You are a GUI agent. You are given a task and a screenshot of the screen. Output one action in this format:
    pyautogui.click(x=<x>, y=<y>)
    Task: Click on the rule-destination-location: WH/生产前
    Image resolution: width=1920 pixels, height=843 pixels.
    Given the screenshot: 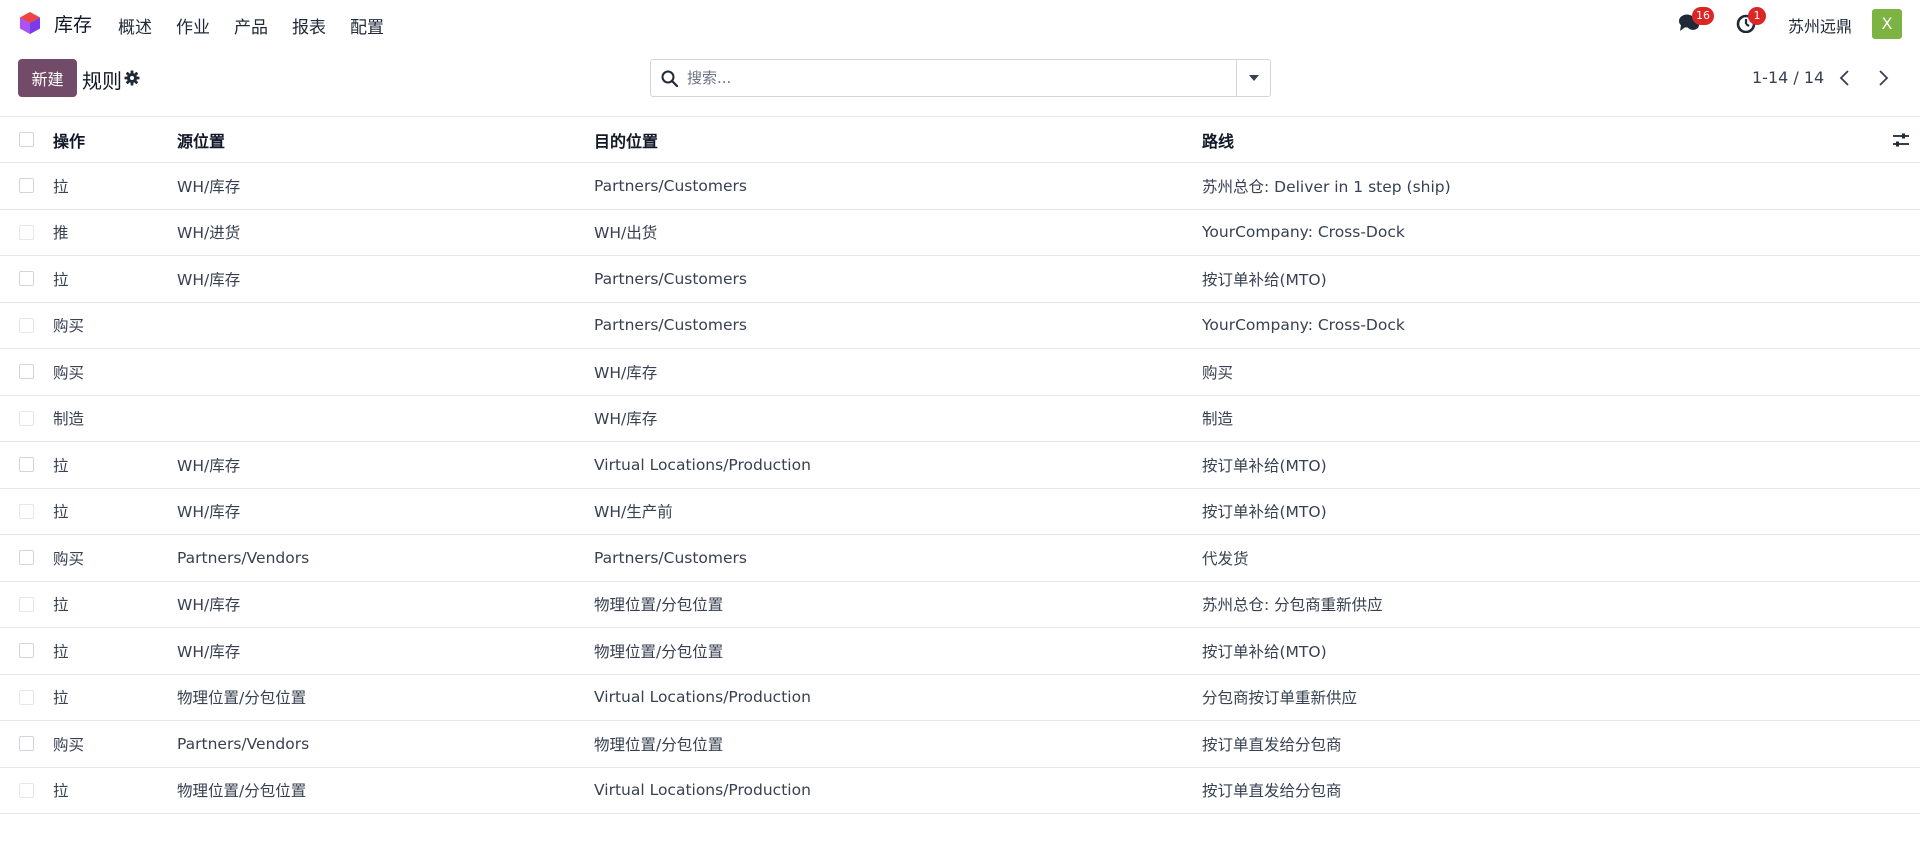 What is the action you would take?
    pyautogui.click(x=633, y=512)
    